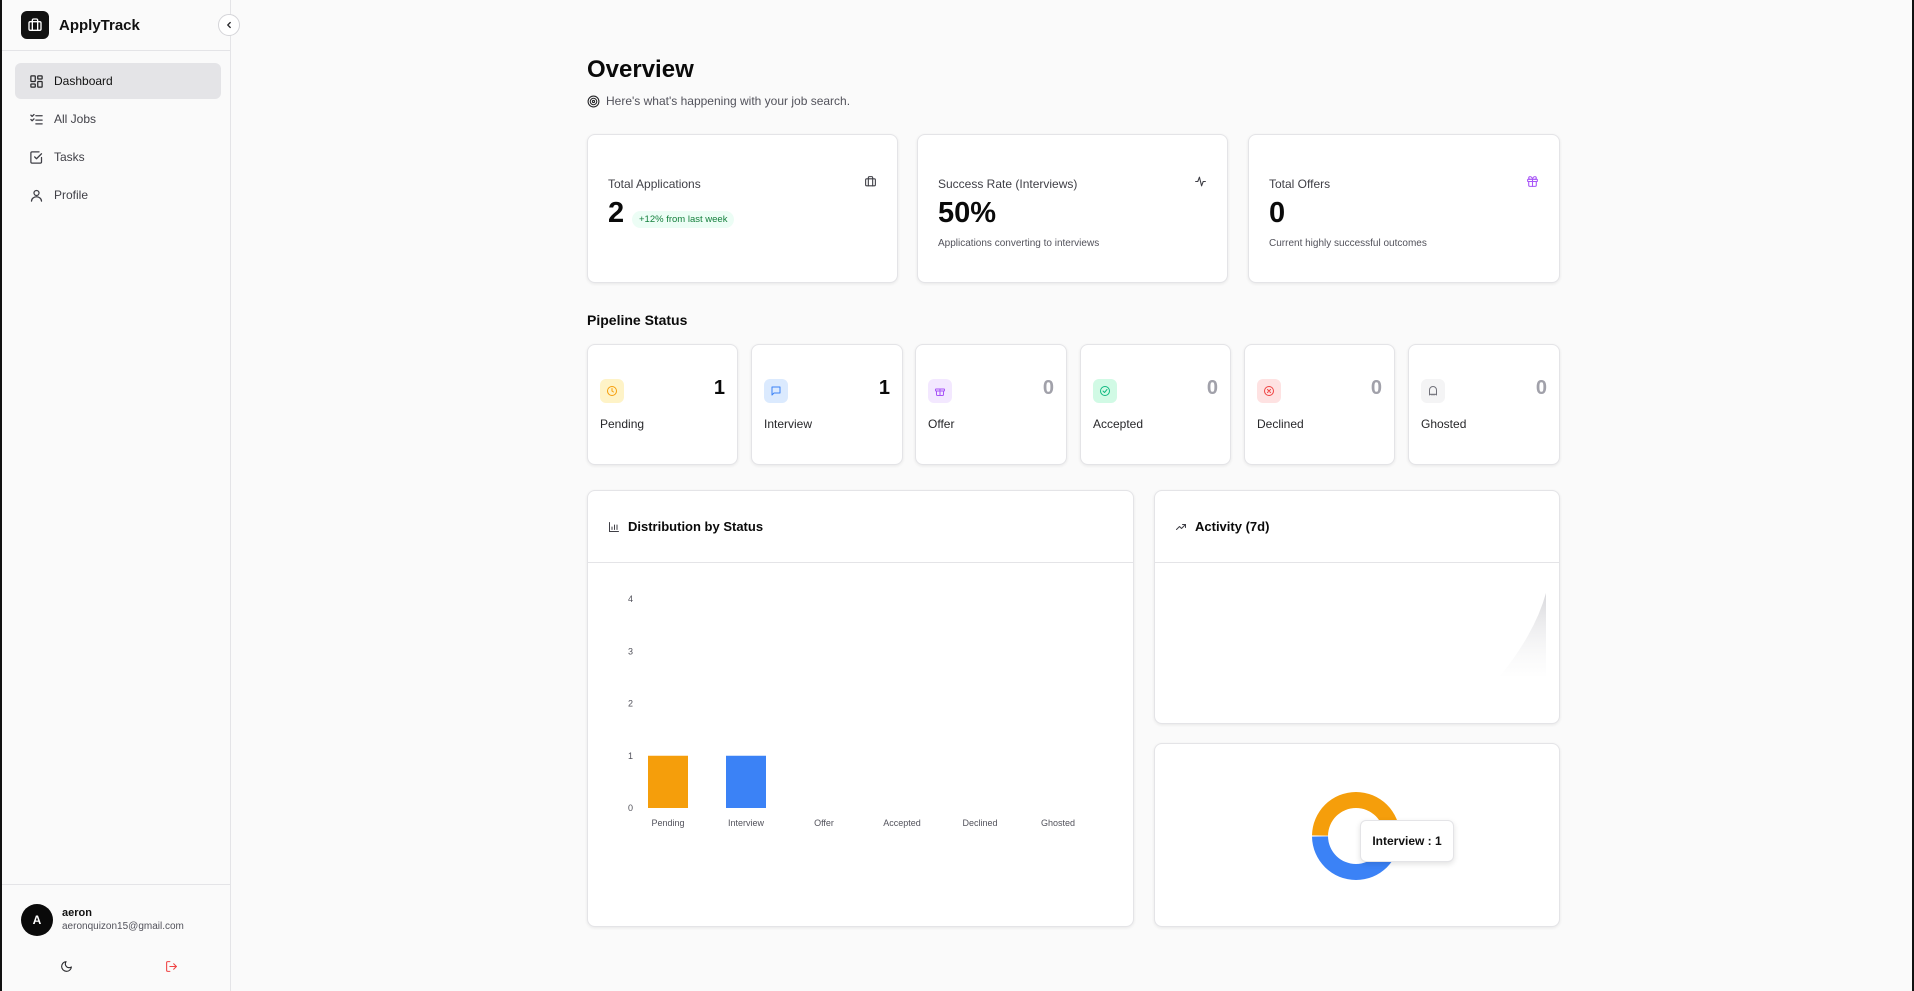  What do you see at coordinates (1232, 526) in the screenshot?
I see `chart-title: Activity (7d)` at bounding box center [1232, 526].